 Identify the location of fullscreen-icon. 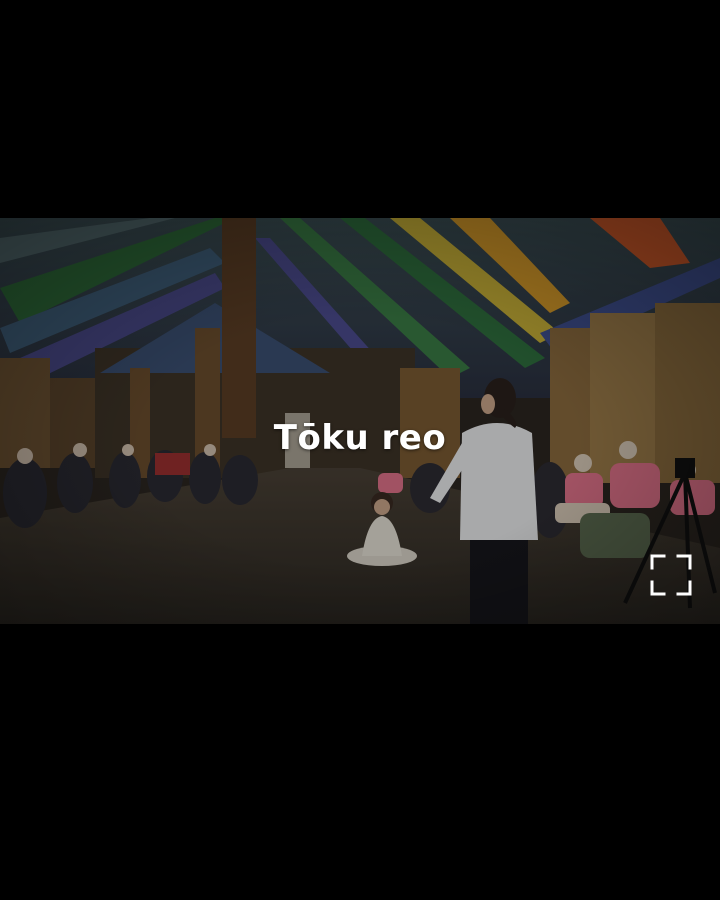
(671, 575).